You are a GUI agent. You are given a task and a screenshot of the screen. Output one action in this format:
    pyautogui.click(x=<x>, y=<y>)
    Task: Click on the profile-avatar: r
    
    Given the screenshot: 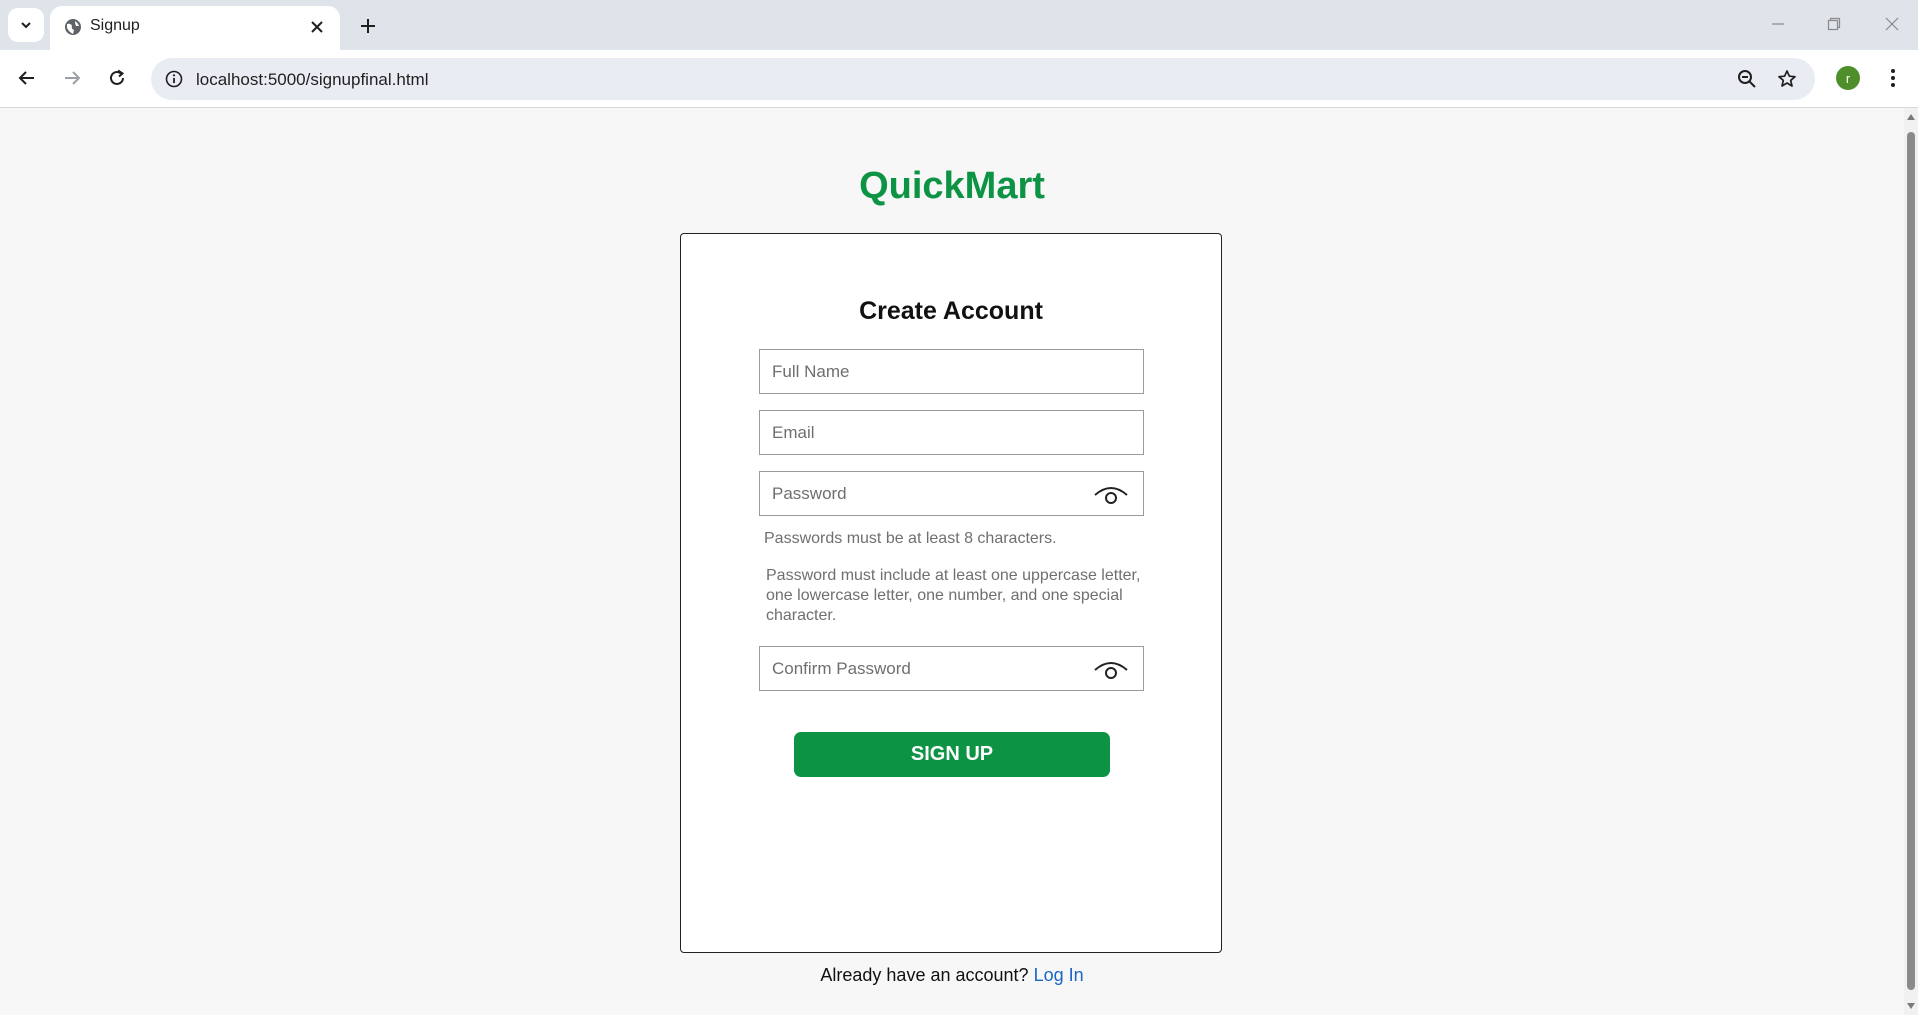 What is the action you would take?
    pyautogui.click(x=1848, y=78)
    